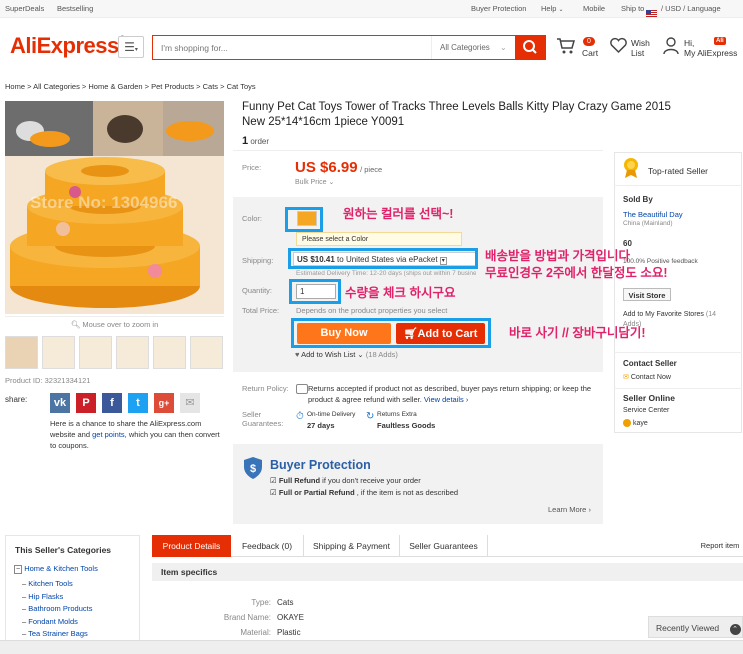  Describe the element at coordinates (267, 546) in the screenshot. I see `tab-feedback: Feedback (0)` at that location.